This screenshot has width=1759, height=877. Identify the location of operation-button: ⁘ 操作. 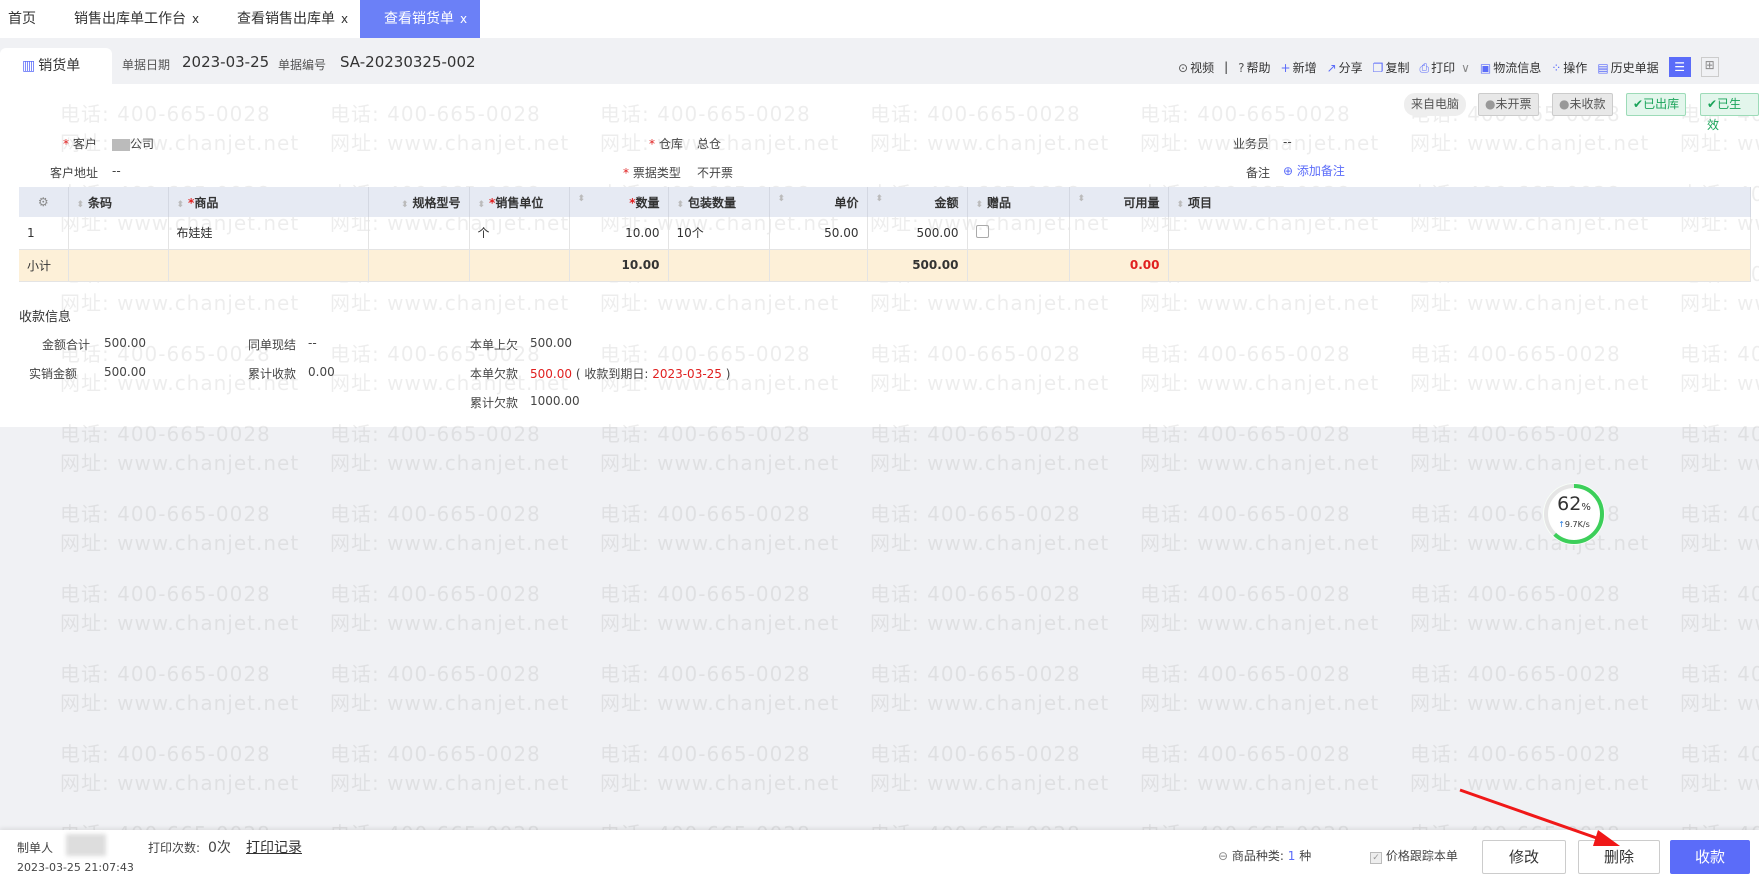
(1569, 67).